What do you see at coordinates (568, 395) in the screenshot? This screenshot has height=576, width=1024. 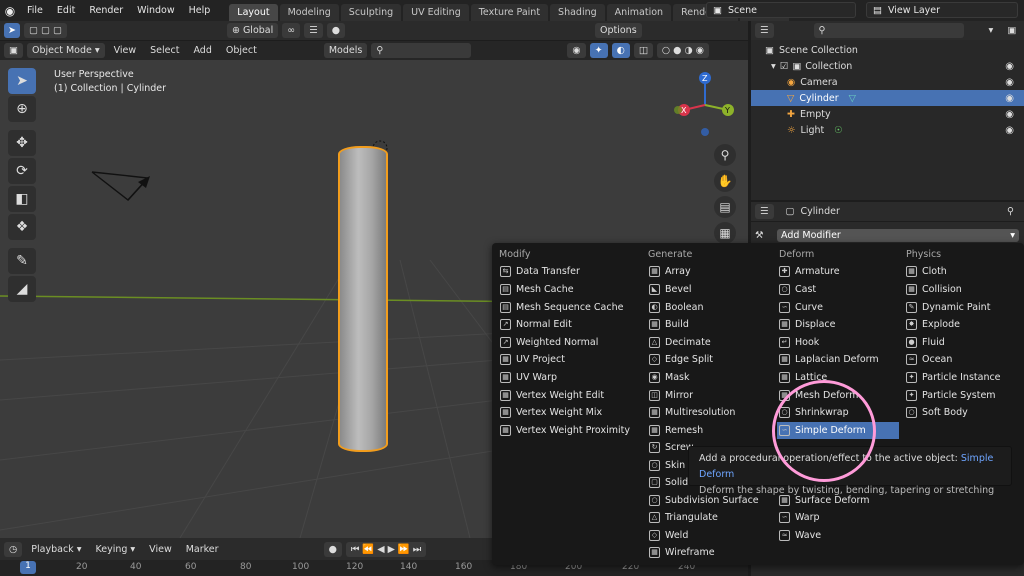 I see `modifier-item: ▦ Vertex Weight Edit` at bounding box center [568, 395].